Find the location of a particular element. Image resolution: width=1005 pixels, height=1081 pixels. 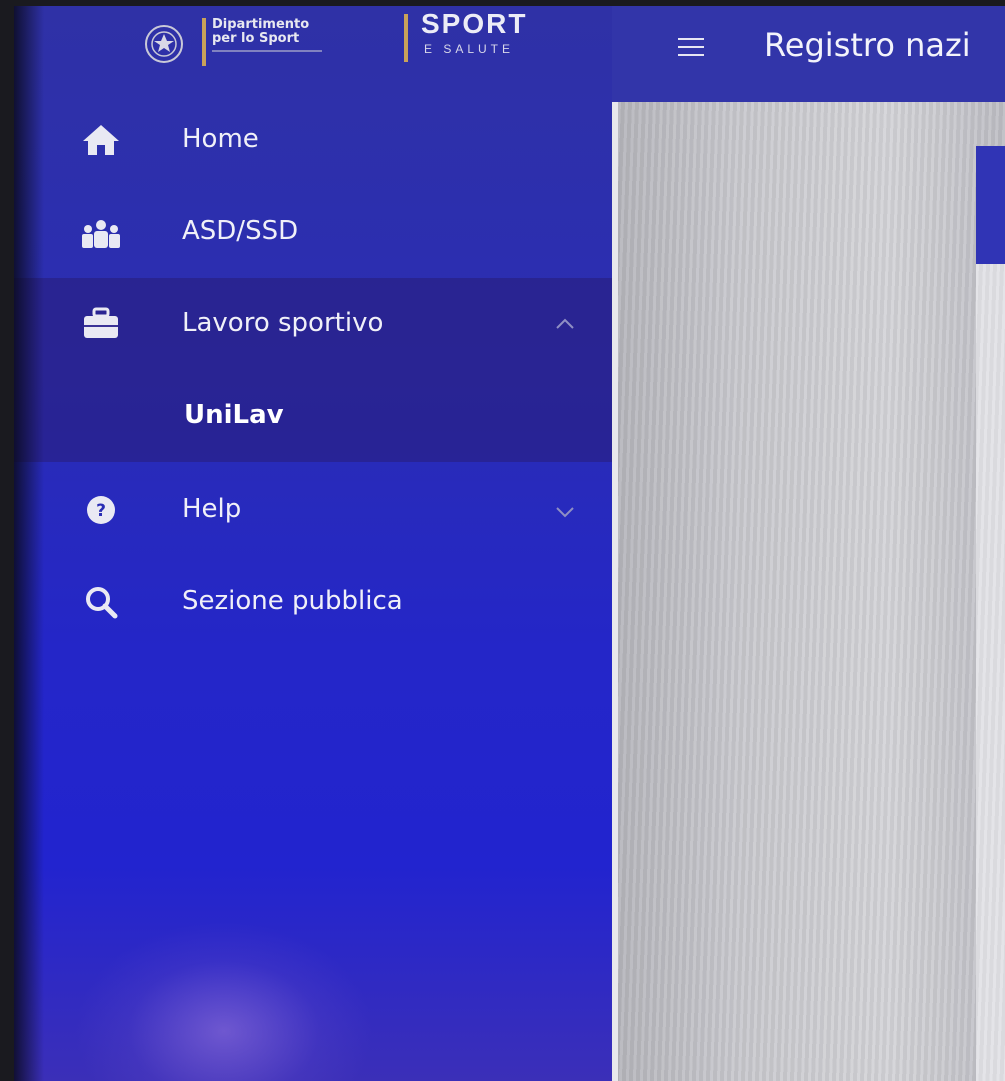

search-icon is located at coordinates (101, 602).